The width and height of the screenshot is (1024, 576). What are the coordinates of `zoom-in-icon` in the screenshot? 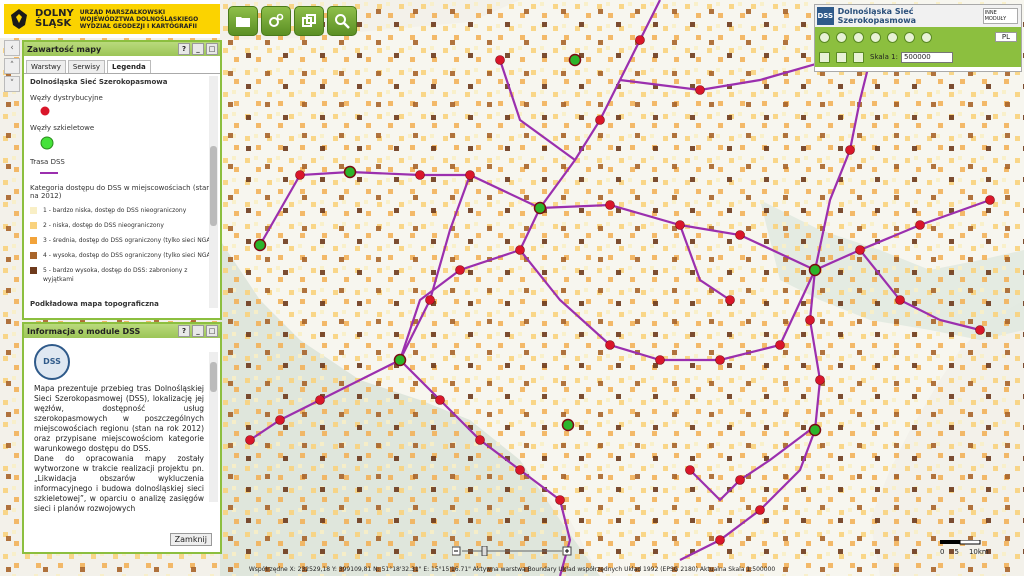 It's located at (841, 37).